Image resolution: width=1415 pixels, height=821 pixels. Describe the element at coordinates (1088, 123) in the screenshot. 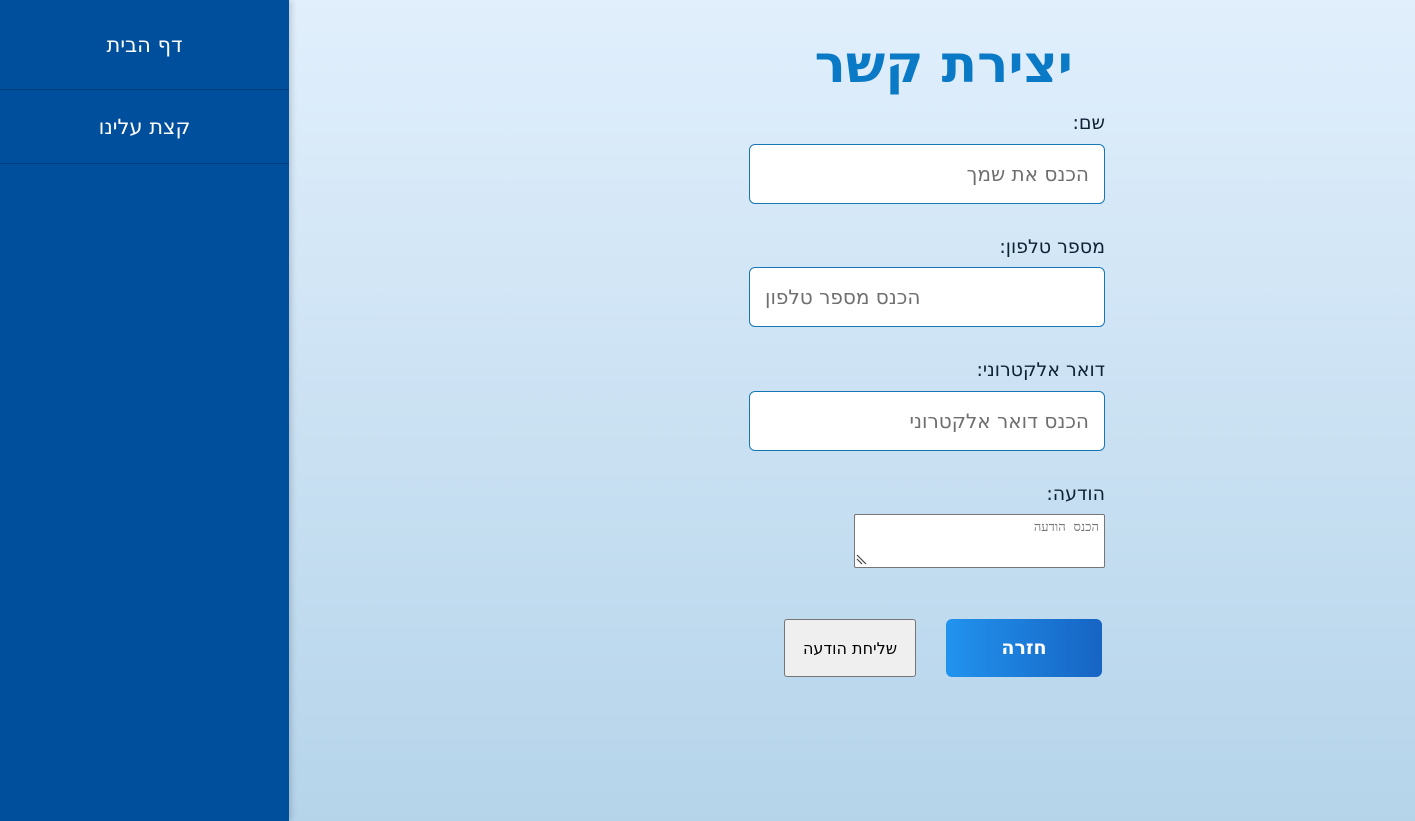

I see `name-label: שם:` at that location.